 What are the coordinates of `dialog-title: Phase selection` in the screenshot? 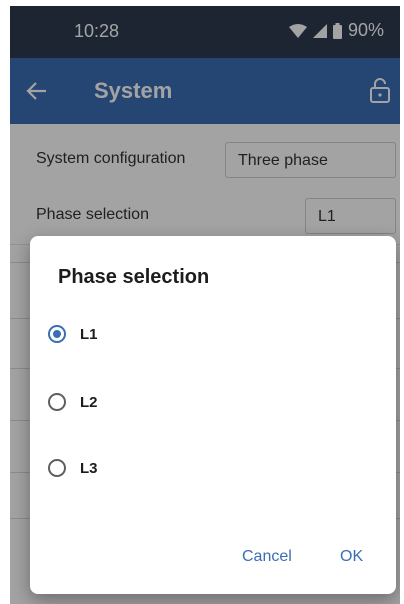 It's located at (134, 277).